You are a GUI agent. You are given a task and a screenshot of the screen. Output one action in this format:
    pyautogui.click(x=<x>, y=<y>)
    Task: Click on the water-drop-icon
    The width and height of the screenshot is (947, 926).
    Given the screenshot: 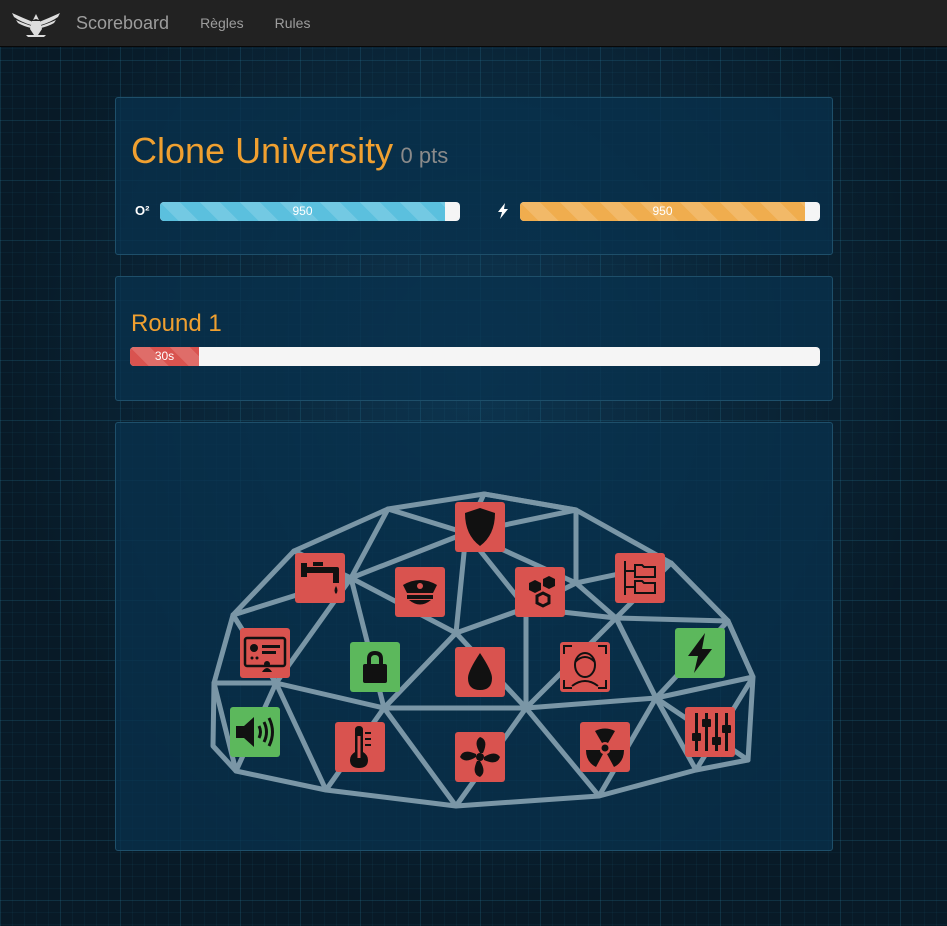 What is the action you would take?
    pyautogui.click(x=480, y=671)
    